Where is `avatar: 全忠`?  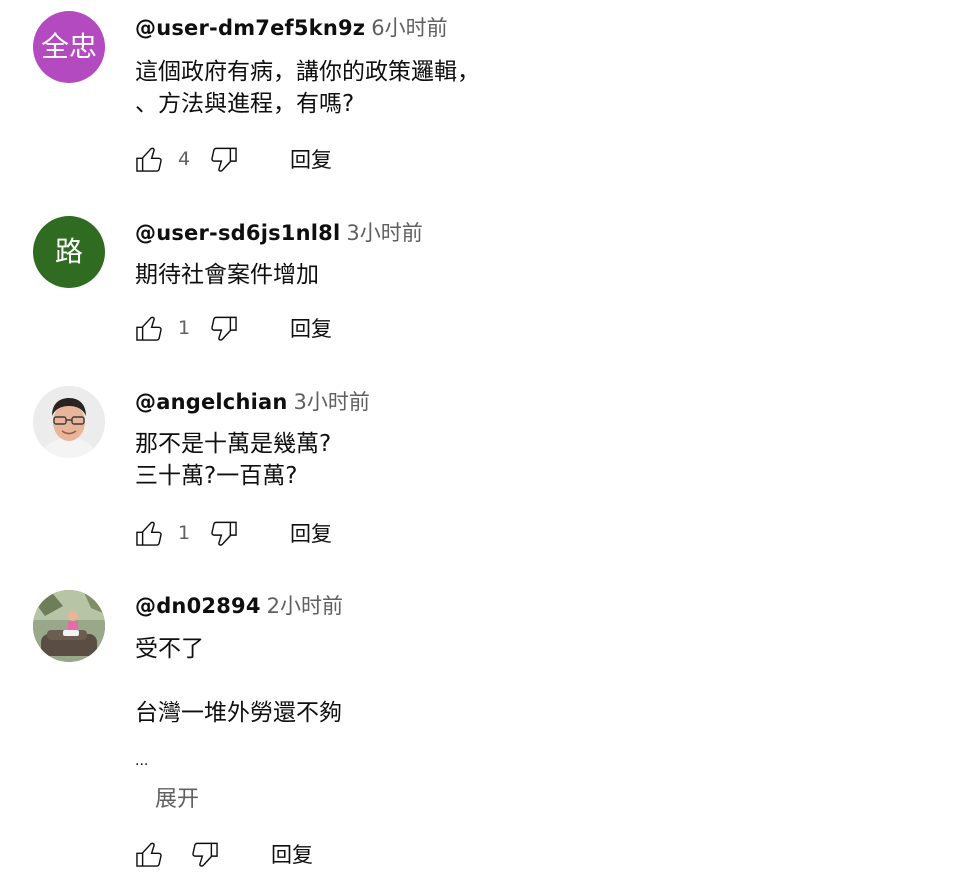
avatar: 全忠 is located at coordinates (69, 47).